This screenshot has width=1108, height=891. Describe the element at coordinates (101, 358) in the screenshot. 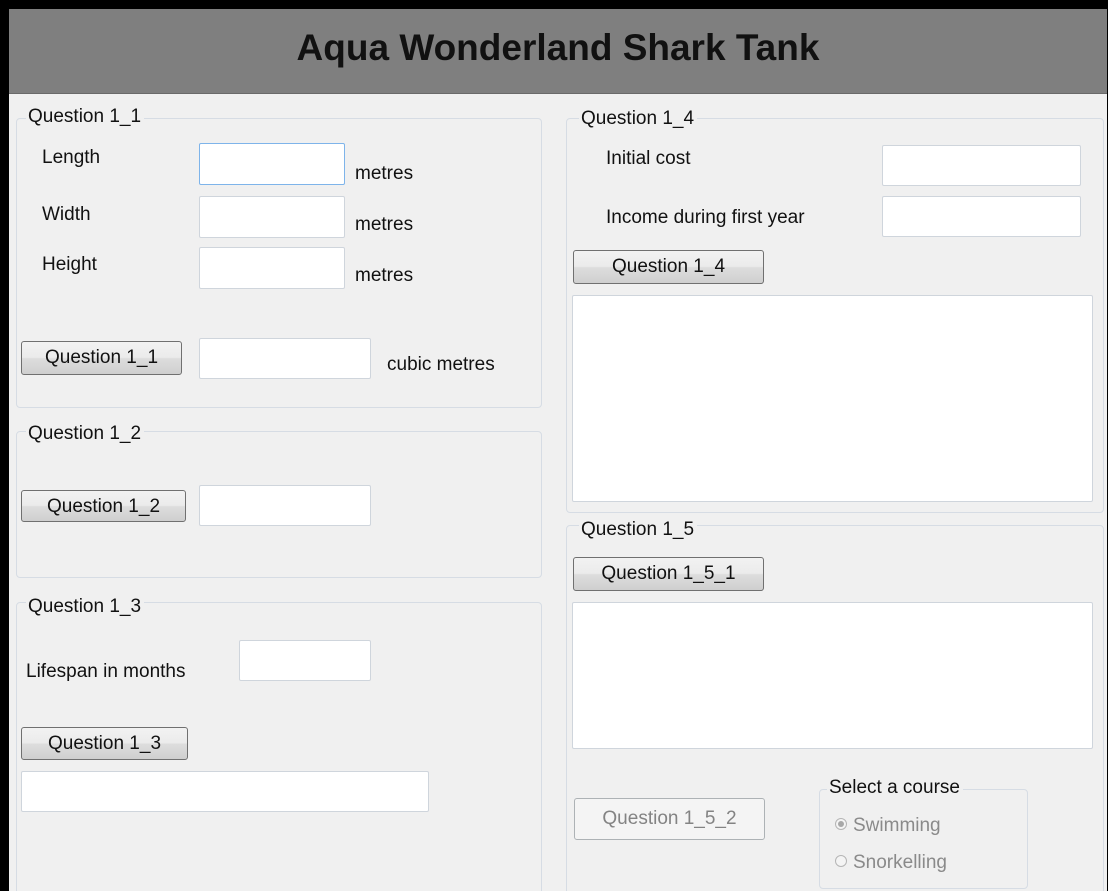

I see `question-1-1-button: Question 1_1` at that location.